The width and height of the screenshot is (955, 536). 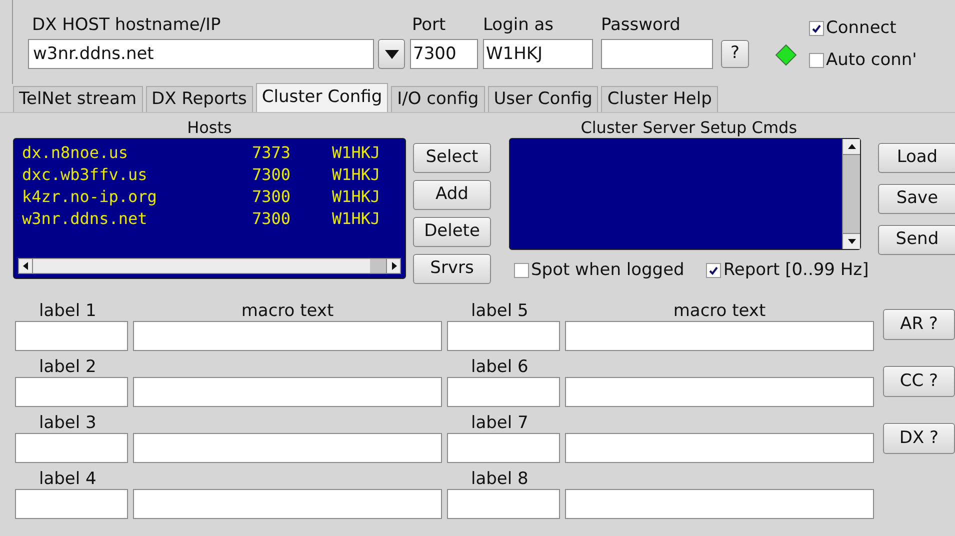 What do you see at coordinates (85, 175) in the screenshot?
I see `host-name: dxc.wb3ffv.us` at bounding box center [85, 175].